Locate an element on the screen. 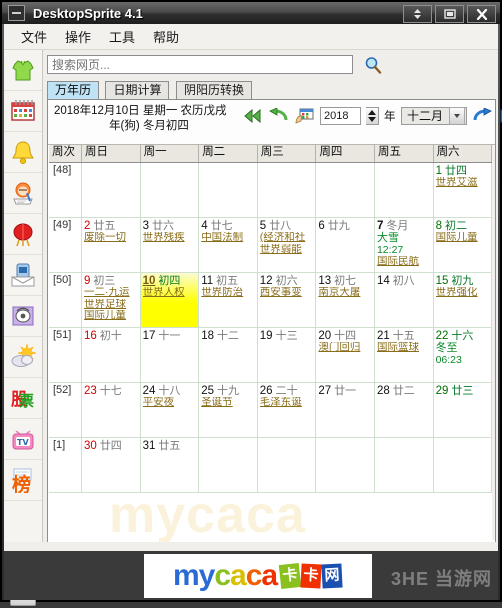 The width and height of the screenshot is (502, 608). calendar-day-cell: 28廿二 is located at coordinates (404, 410).